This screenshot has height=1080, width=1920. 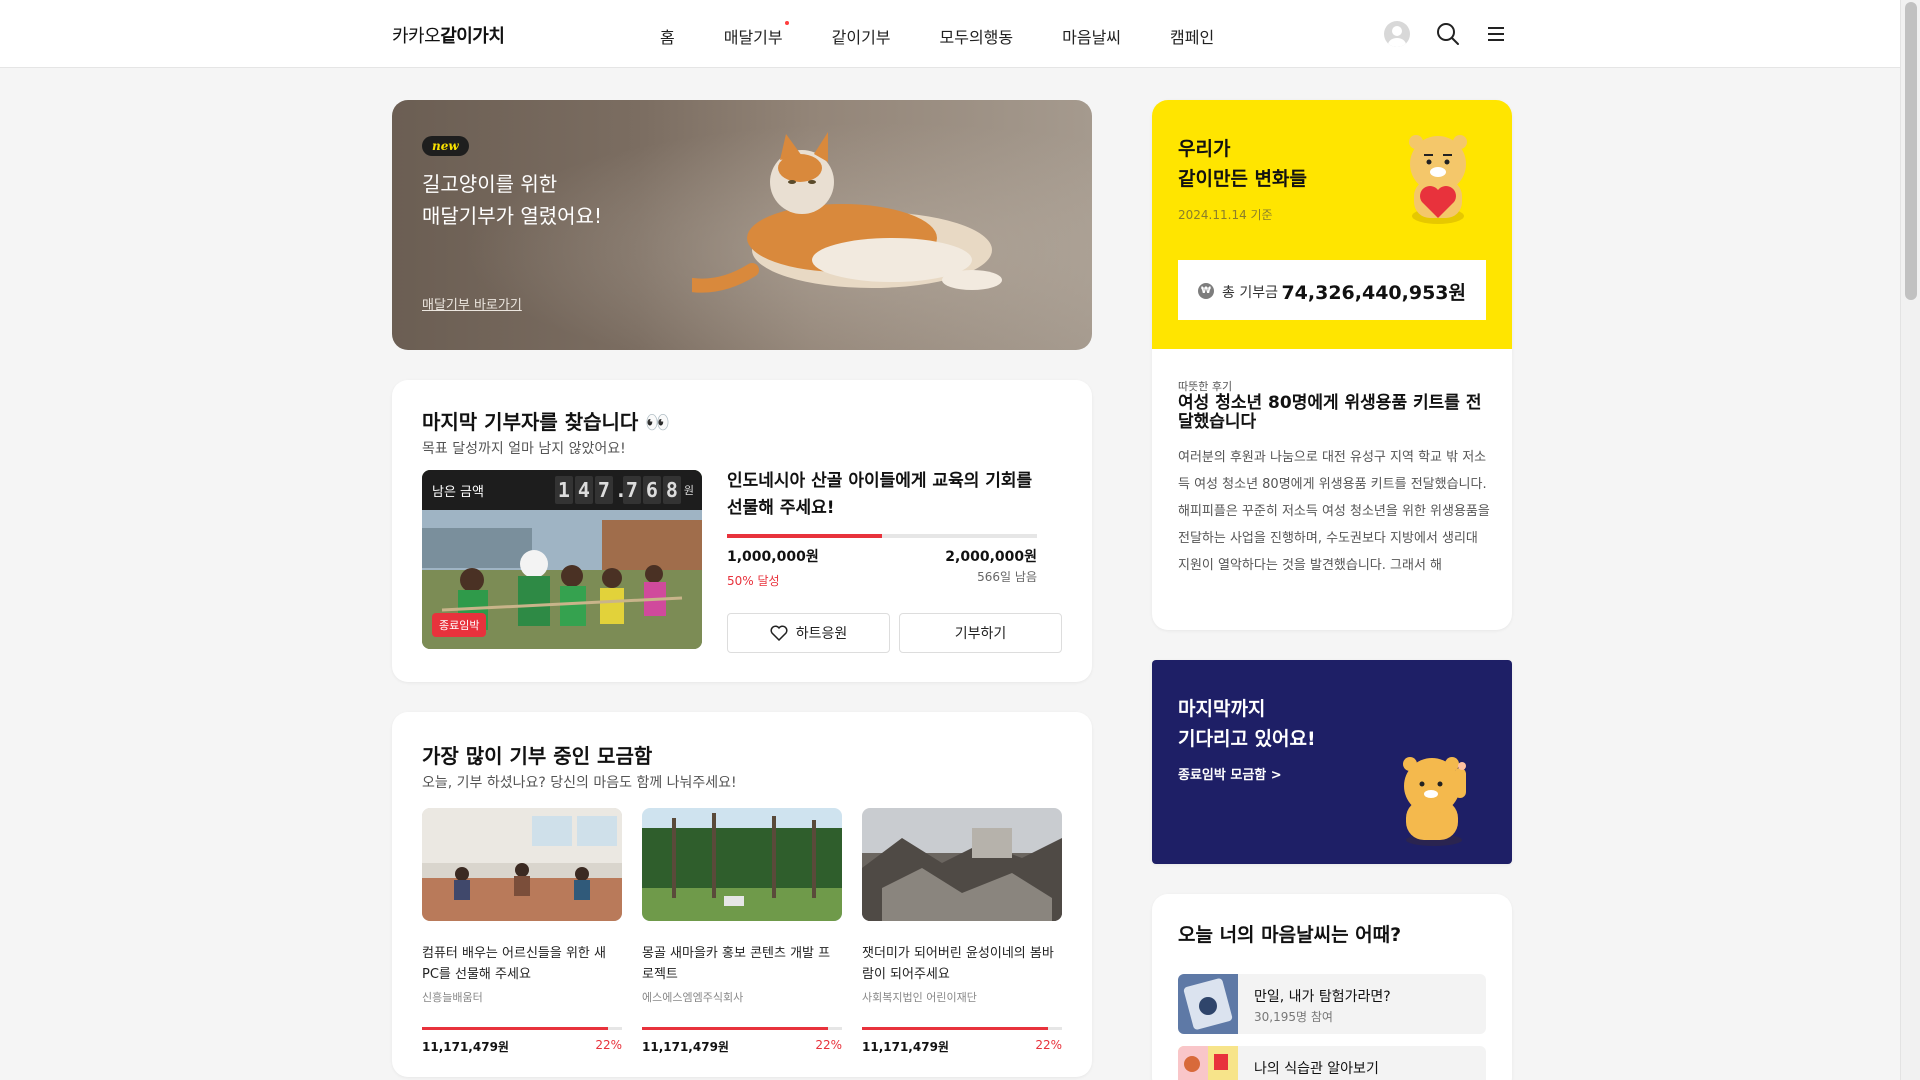 I want to click on project-image: 남은 금액 1 4 7 . 7 6 8 원 종료임박, so click(x=562, y=559).